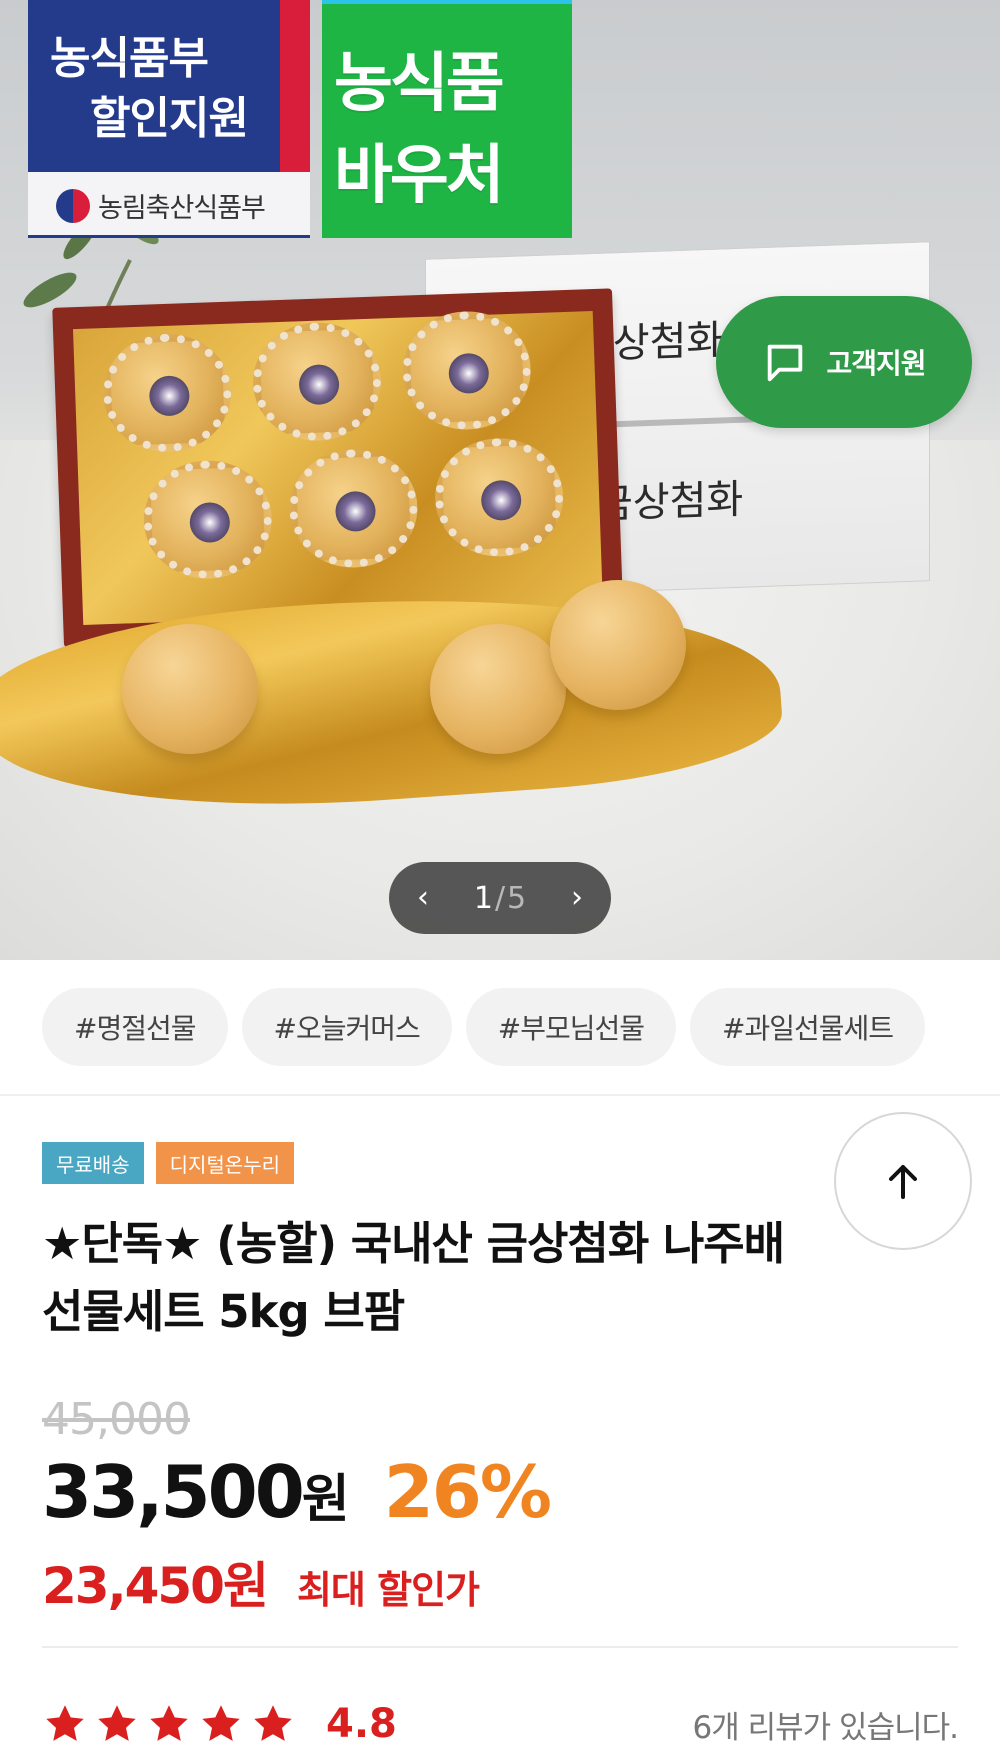 The image size is (1000, 1755). What do you see at coordinates (388, 1590) in the screenshot?
I see `max-discount-label: 최대 할인가` at bounding box center [388, 1590].